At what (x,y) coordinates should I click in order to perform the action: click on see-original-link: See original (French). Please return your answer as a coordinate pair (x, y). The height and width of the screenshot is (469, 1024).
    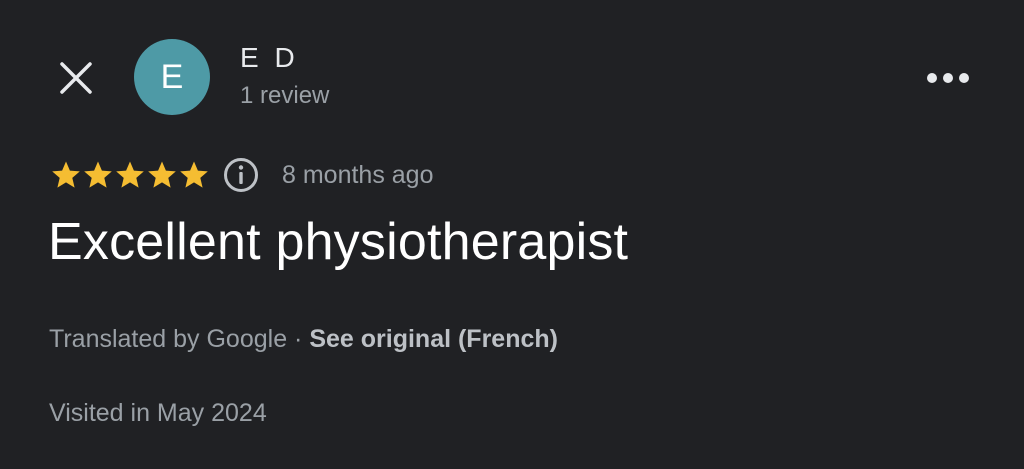
    Looking at the image, I should click on (433, 339).